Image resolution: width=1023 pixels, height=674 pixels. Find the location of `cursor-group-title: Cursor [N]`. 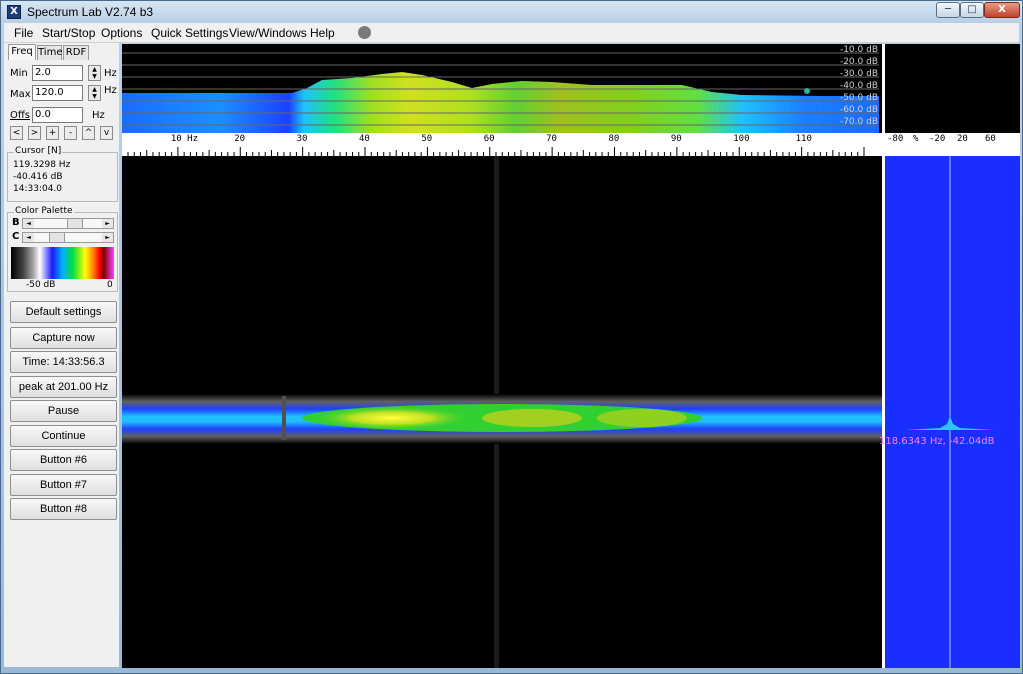

cursor-group-title: Cursor [N] is located at coordinates (38, 151).